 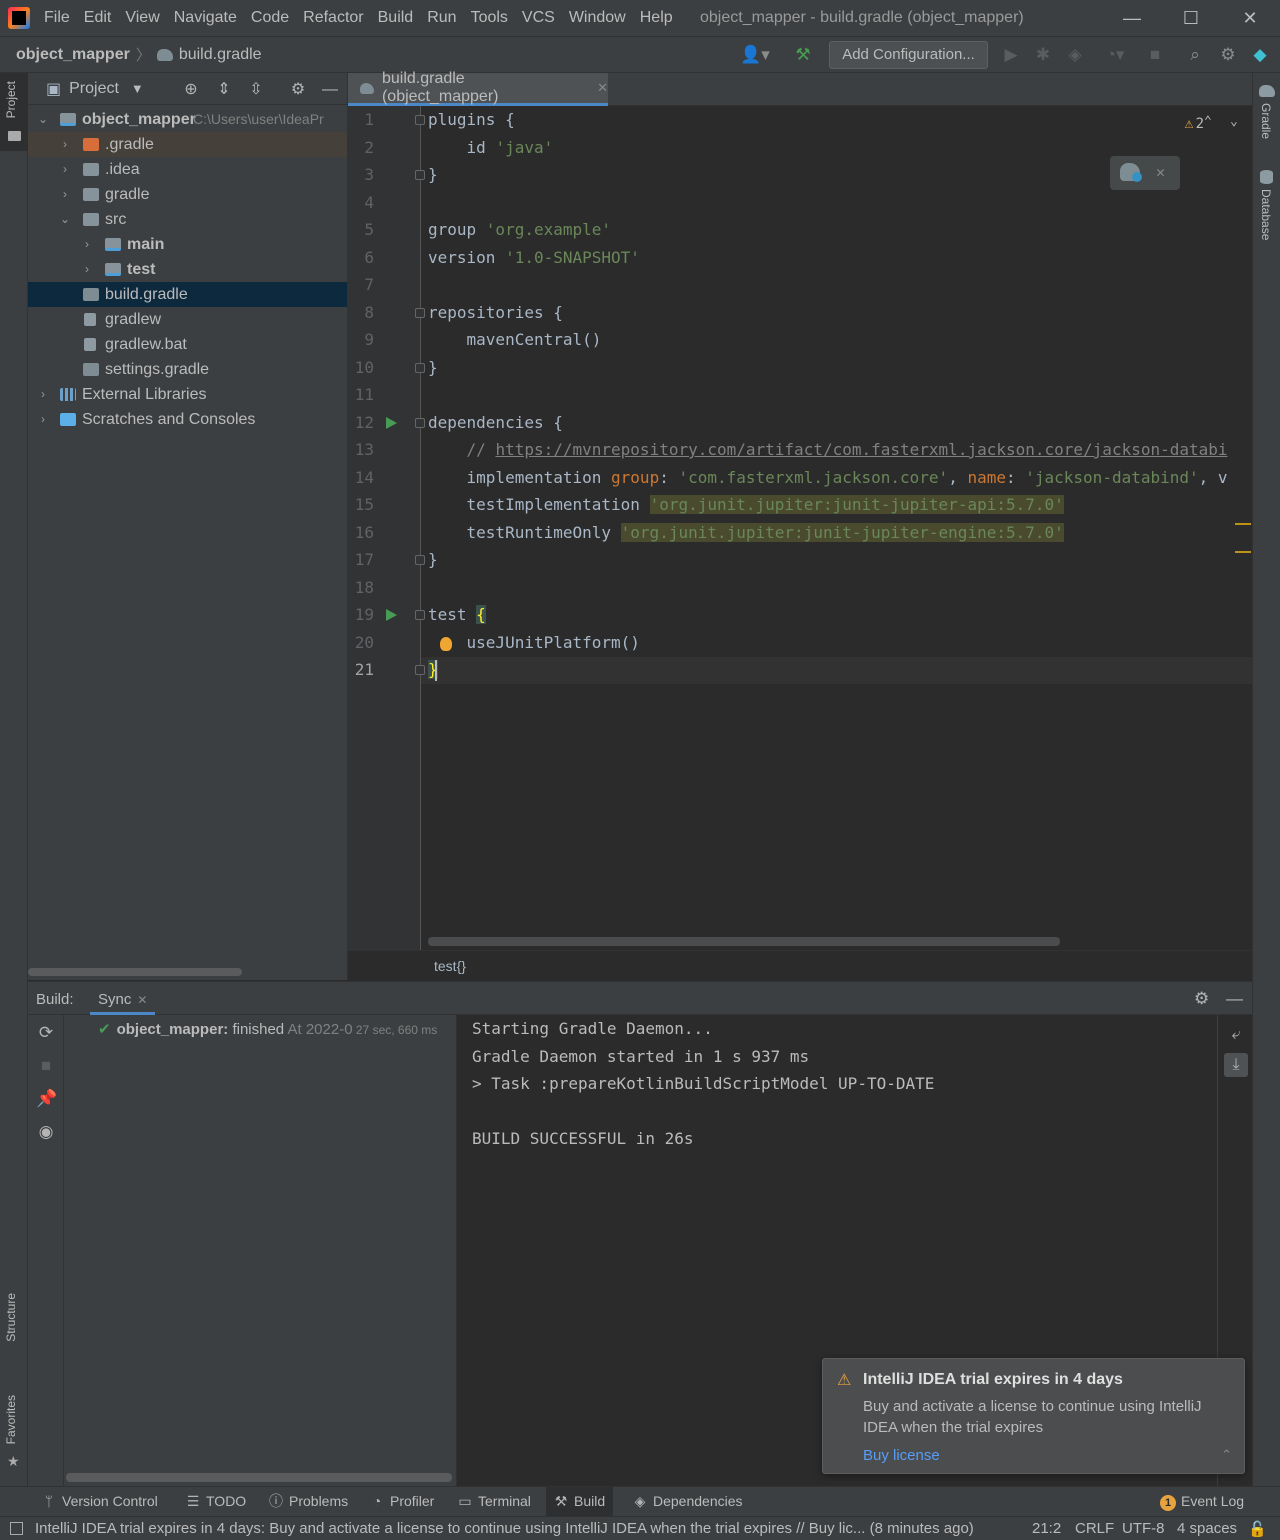 I want to click on run-icon: ▶, so click(x=1011, y=55).